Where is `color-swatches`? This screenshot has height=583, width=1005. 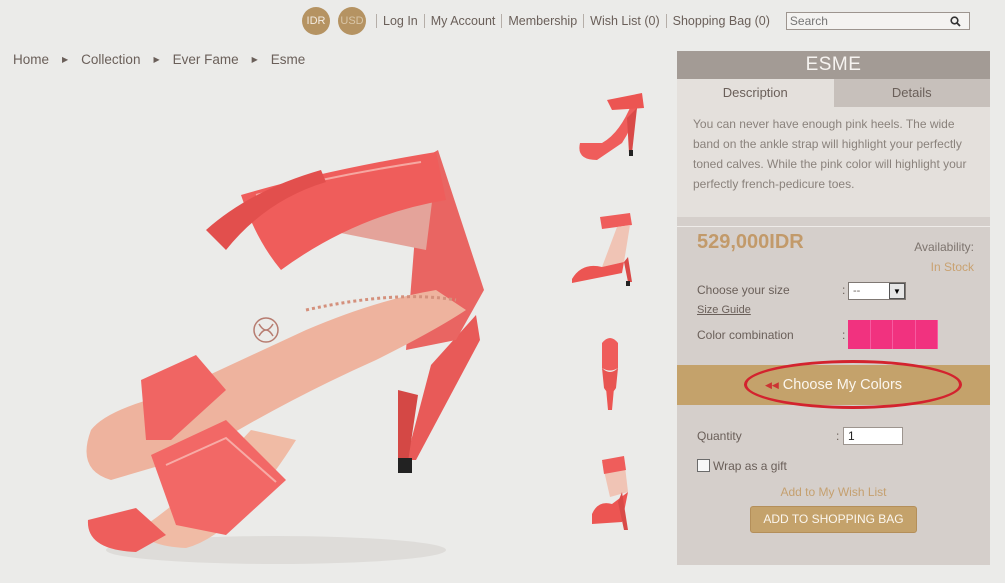
color-swatches is located at coordinates (893, 334).